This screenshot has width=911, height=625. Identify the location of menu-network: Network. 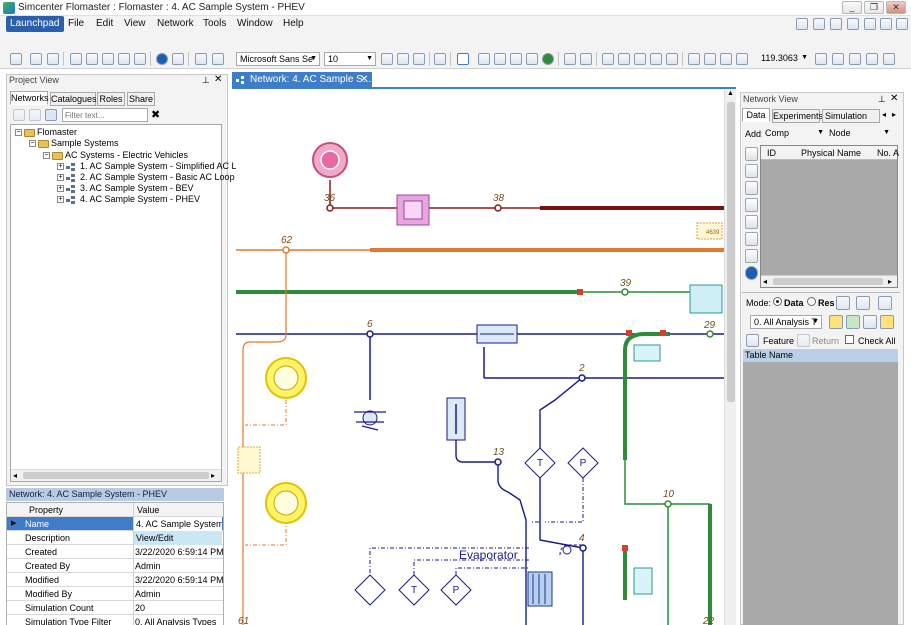
(175, 23).